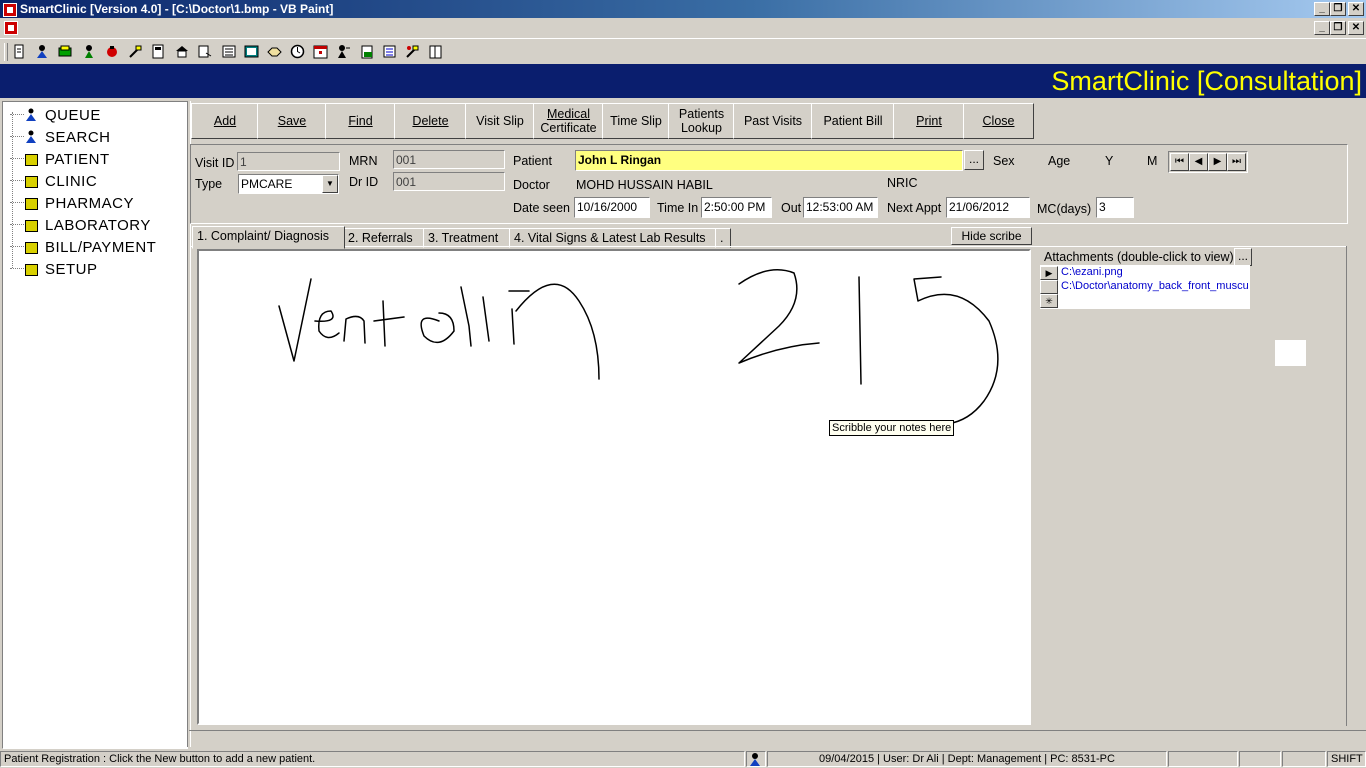  What do you see at coordinates (853, 121) in the screenshot?
I see `patient-bill-button: Patient Bill` at bounding box center [853, 121].